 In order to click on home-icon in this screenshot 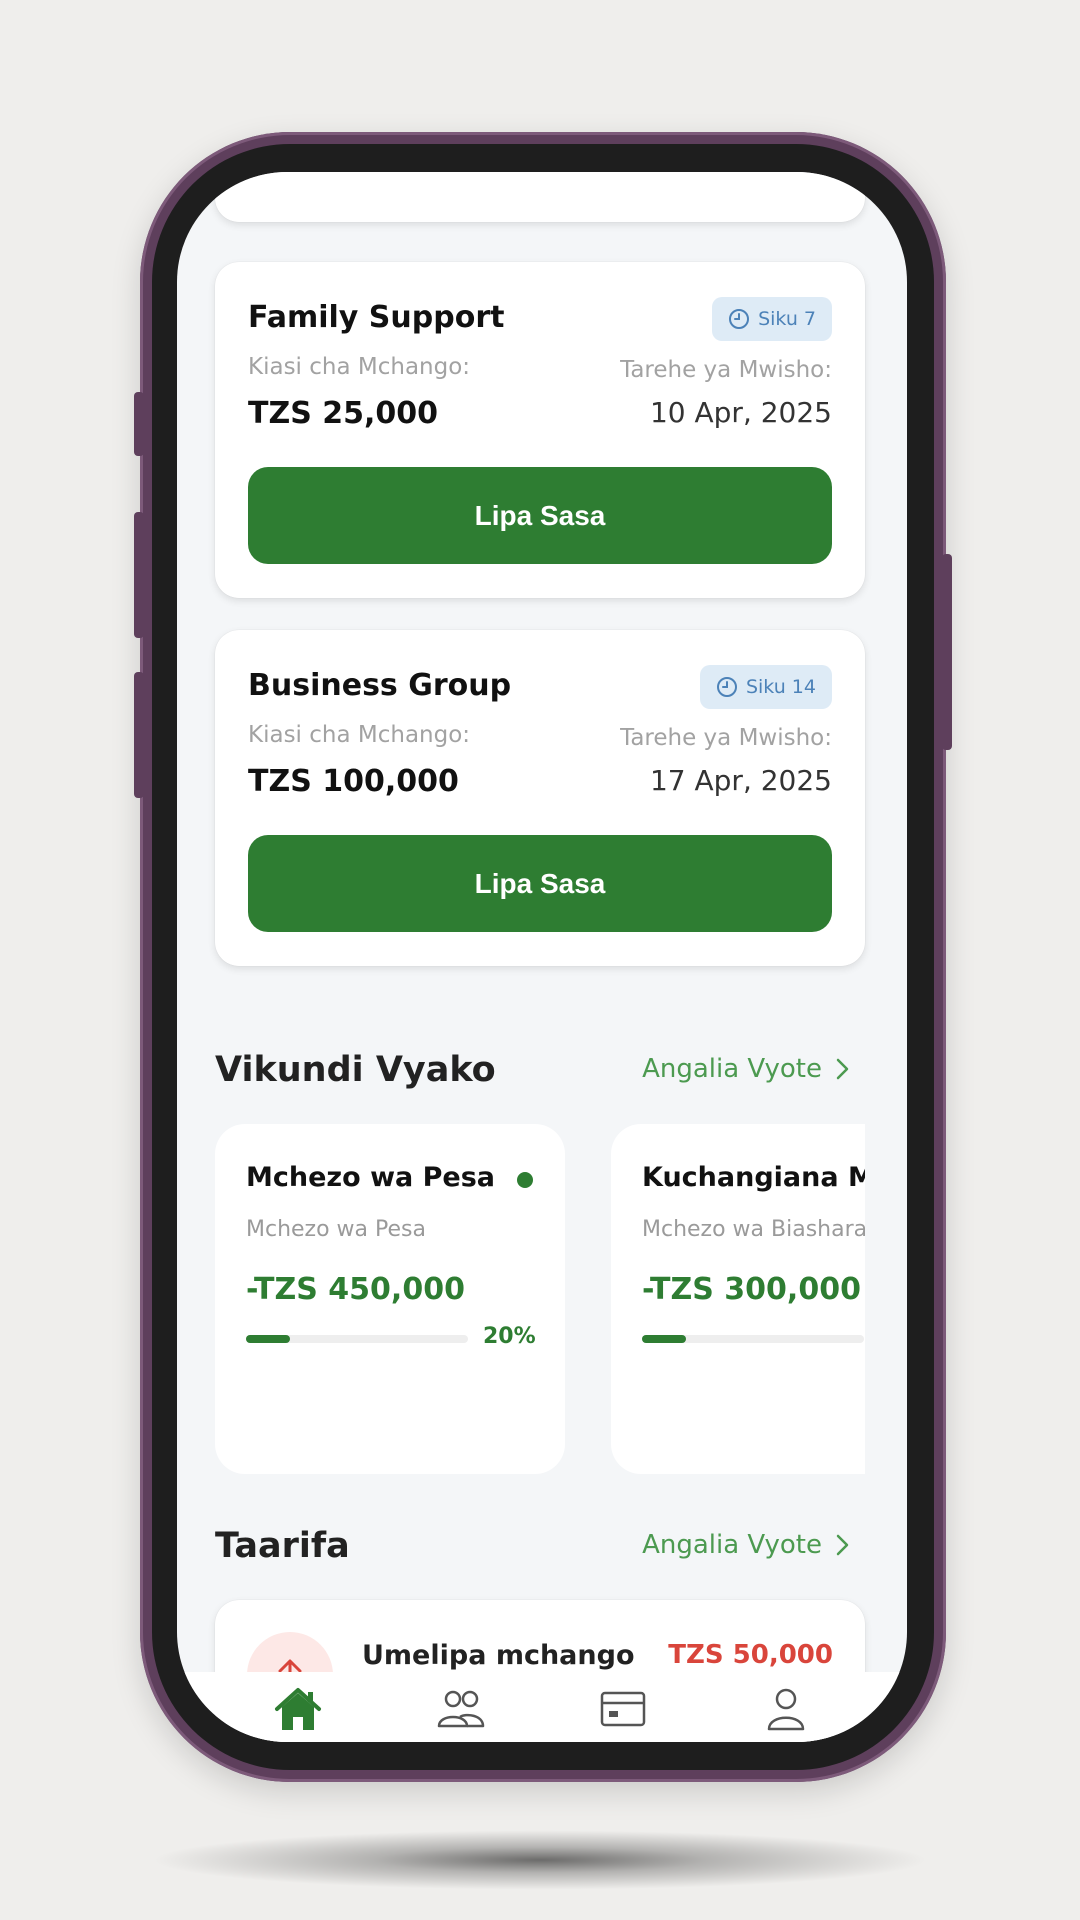, I will do `click(298, 1709)`.